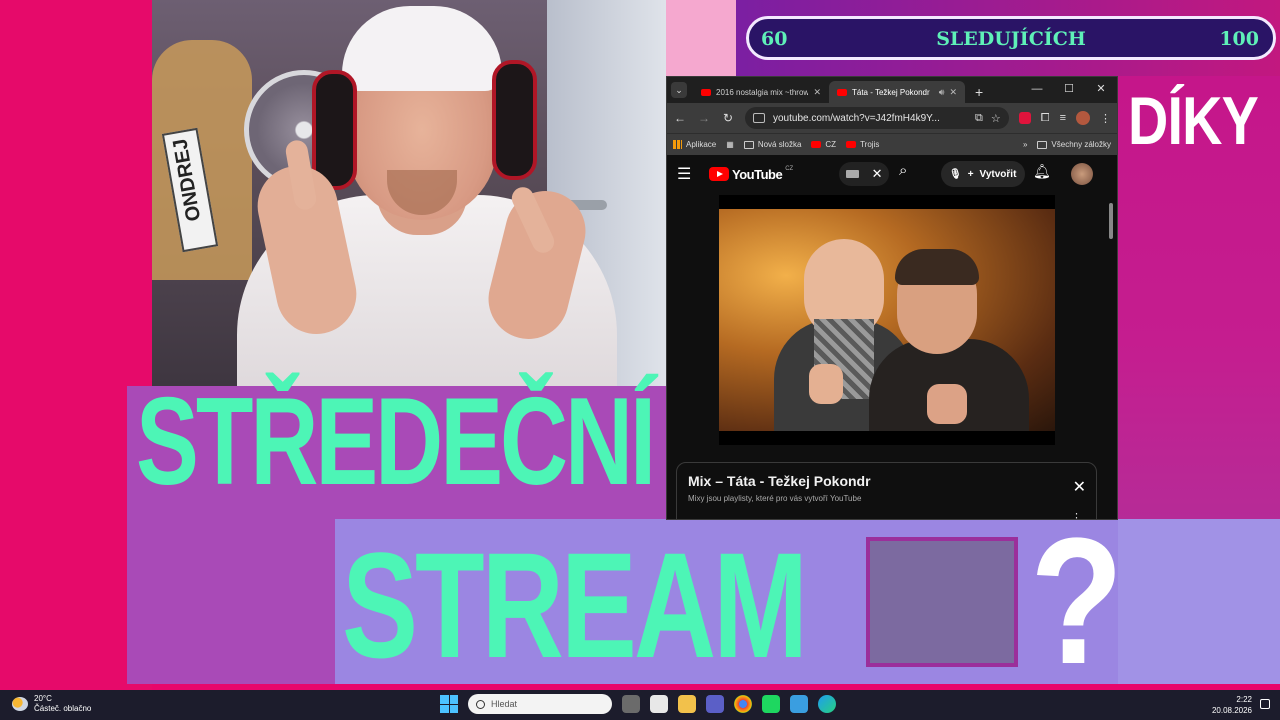 This screenshot has height=720, width=1280. I want to click on maximize-icon: ☐, so click(1069, 89).